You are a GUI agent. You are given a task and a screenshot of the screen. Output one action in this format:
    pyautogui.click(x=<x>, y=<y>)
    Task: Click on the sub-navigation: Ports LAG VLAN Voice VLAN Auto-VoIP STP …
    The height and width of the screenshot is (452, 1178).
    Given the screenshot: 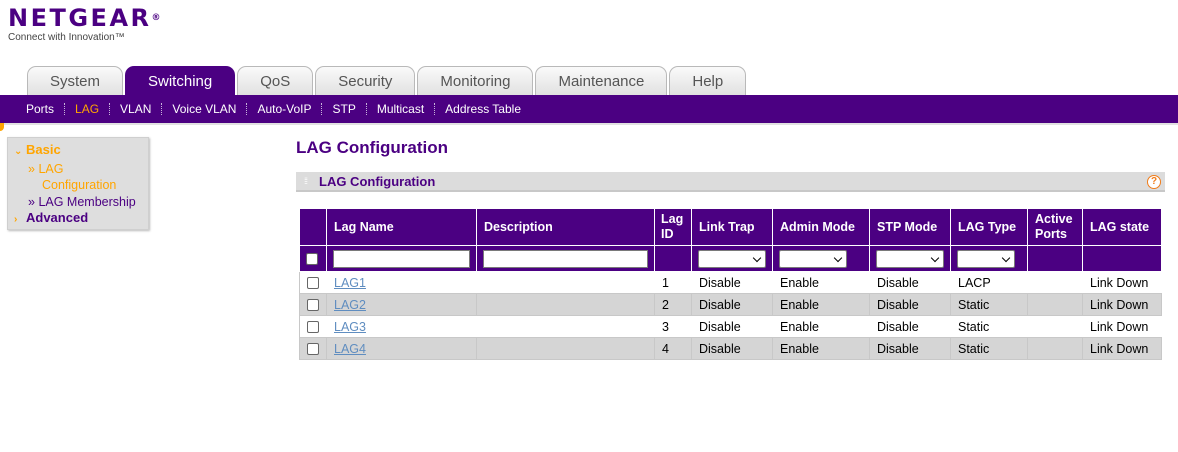 What is the action you would take?
    pyautogui.click(x=589, y=109)
    